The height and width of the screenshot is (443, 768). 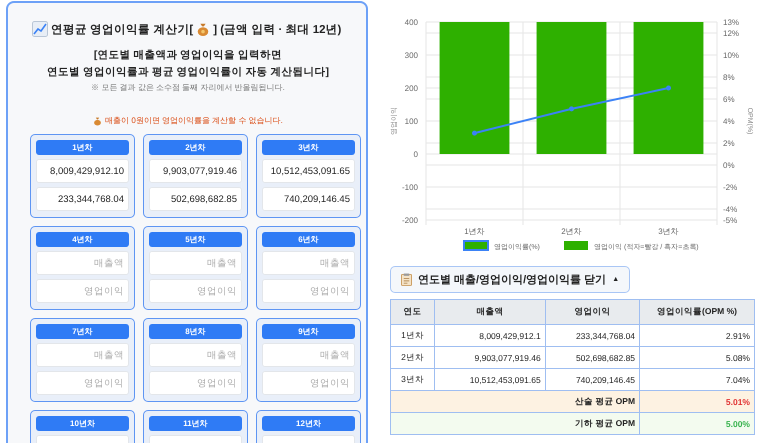 I want to click on axis-tick: 3년차, so click(x=668, y=231).